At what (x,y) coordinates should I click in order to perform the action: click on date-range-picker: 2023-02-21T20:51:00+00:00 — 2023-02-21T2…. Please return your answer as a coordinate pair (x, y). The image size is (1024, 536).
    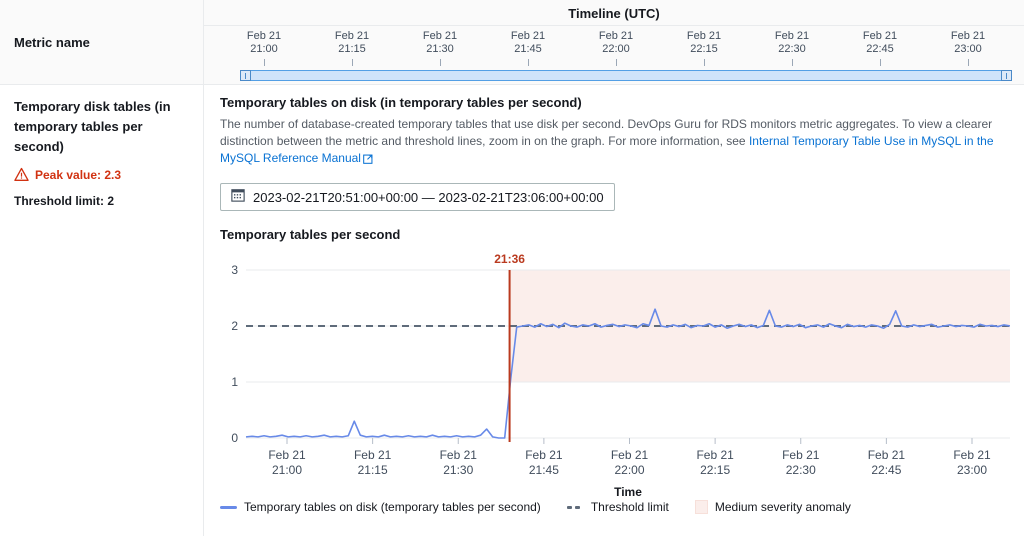
    Looking at the image, I should click on (417, 197).